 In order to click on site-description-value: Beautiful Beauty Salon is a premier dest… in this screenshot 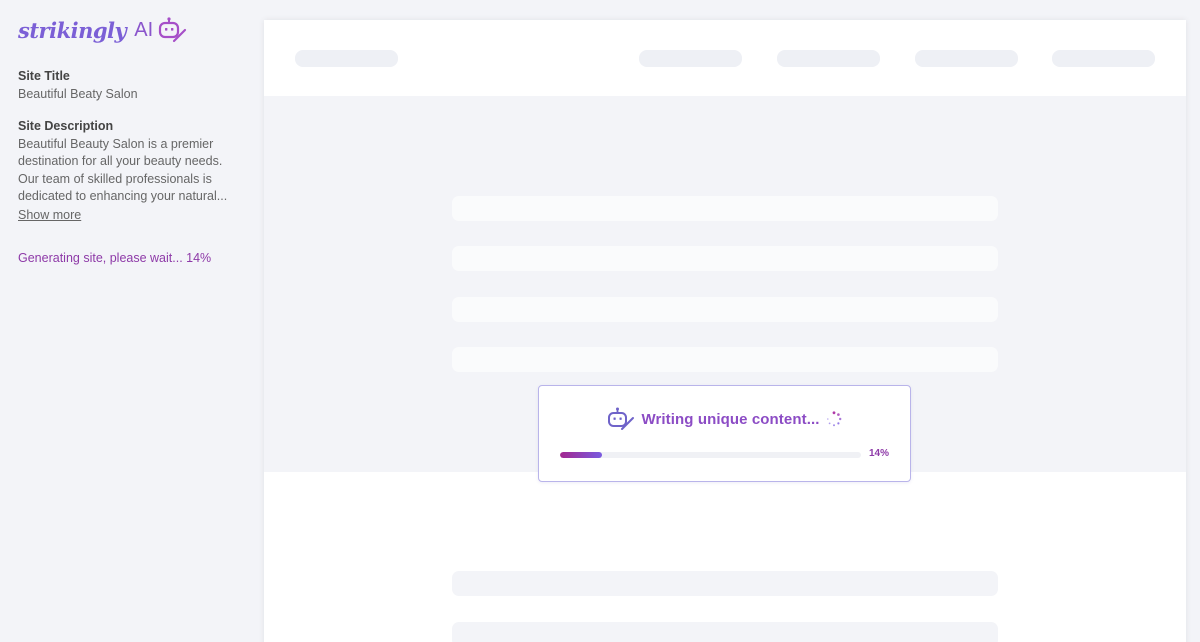, I will do `click(125, 171)`.